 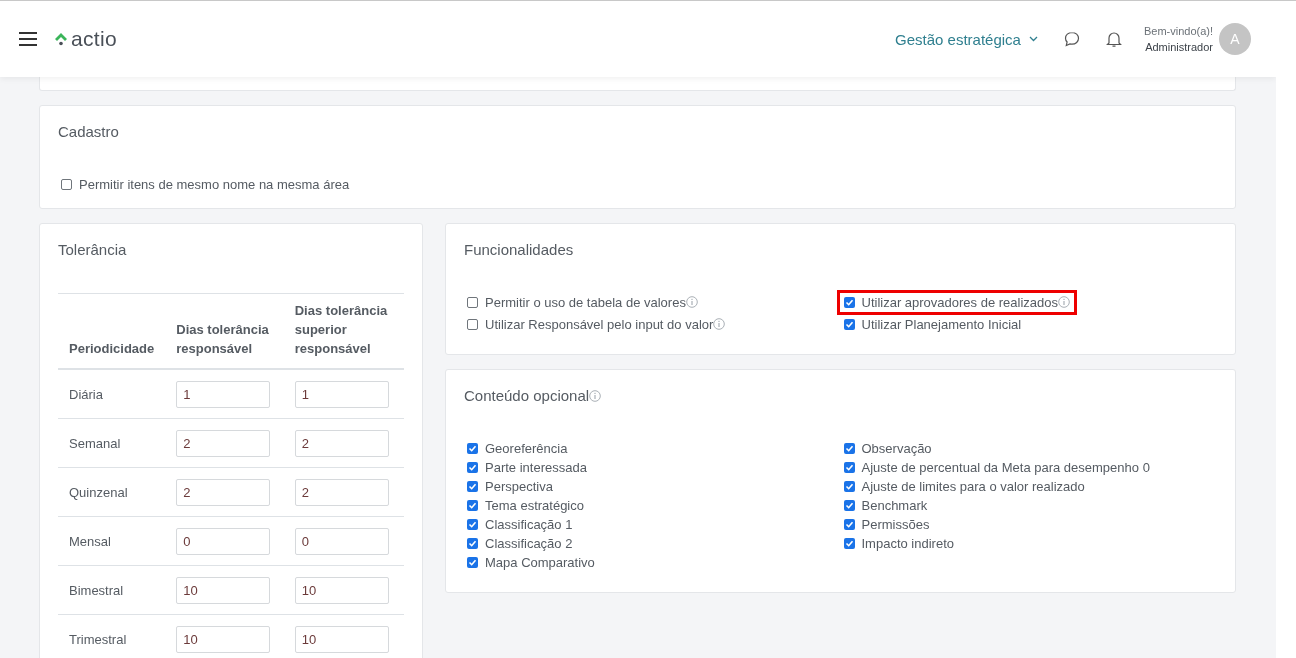 What do you see at coordinates (896, 449) in the screenshot?
I see `checkbox-label: Observação` at bounding box center [896, 449].